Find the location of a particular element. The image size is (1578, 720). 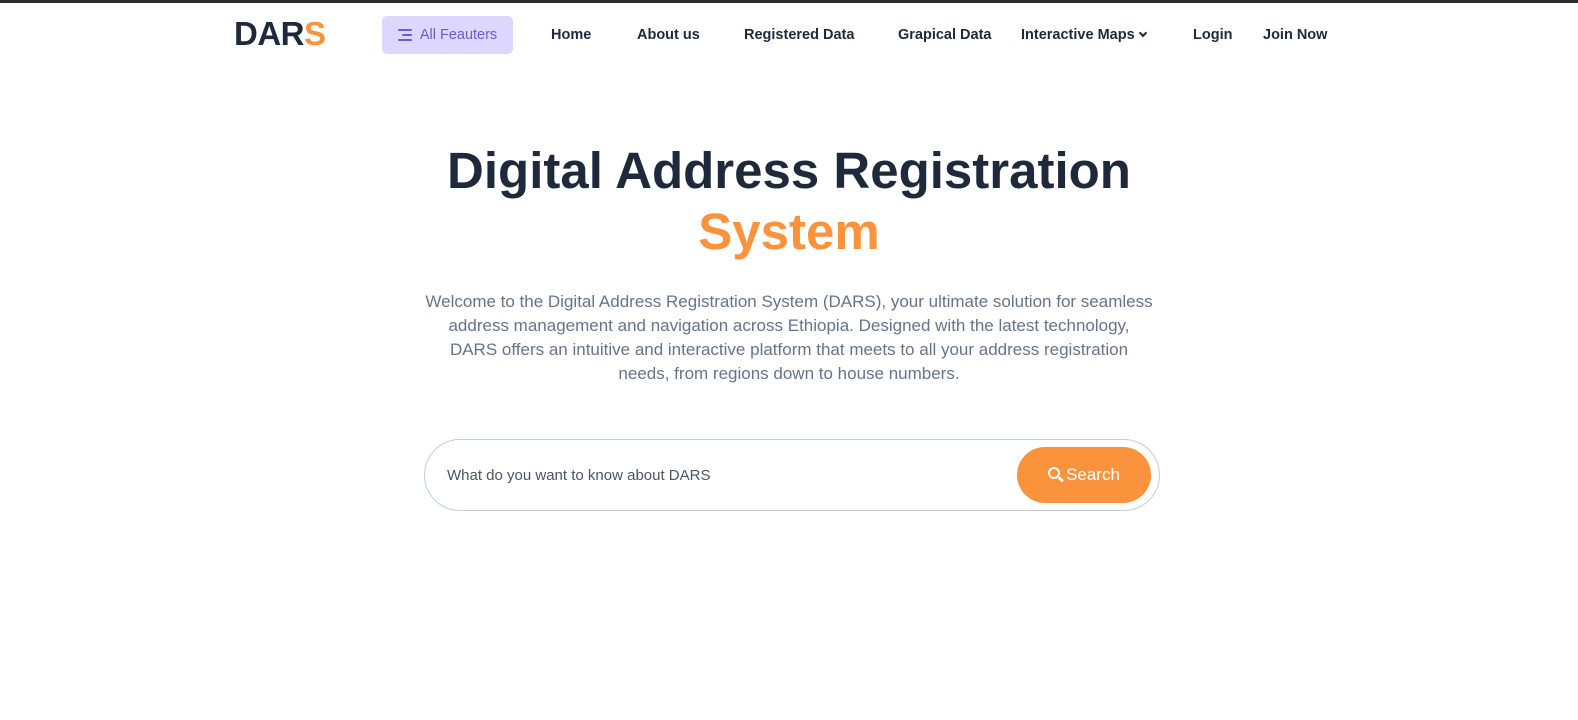

logo-accent-text: S is located at coordinates (315, 33).